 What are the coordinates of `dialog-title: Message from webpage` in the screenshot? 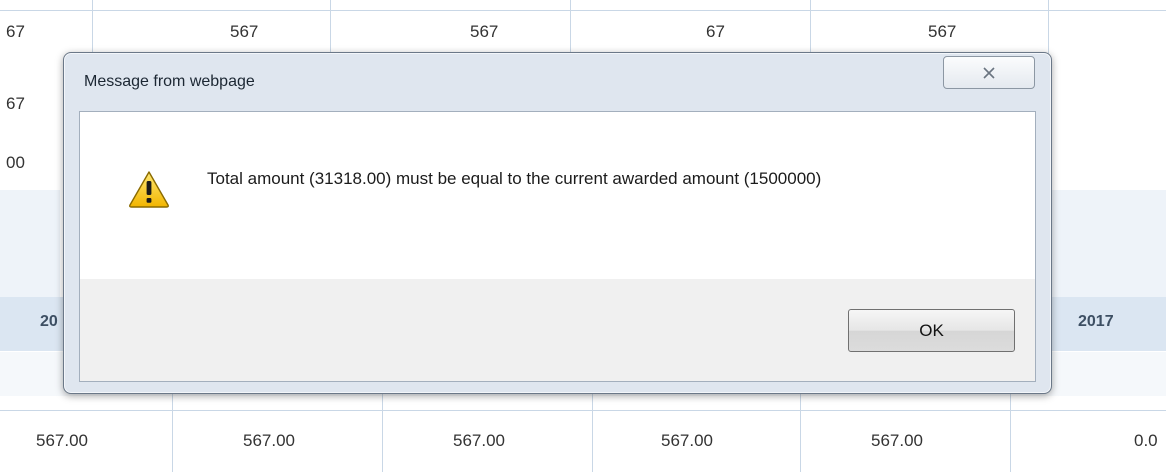 It's located at (169, 81).